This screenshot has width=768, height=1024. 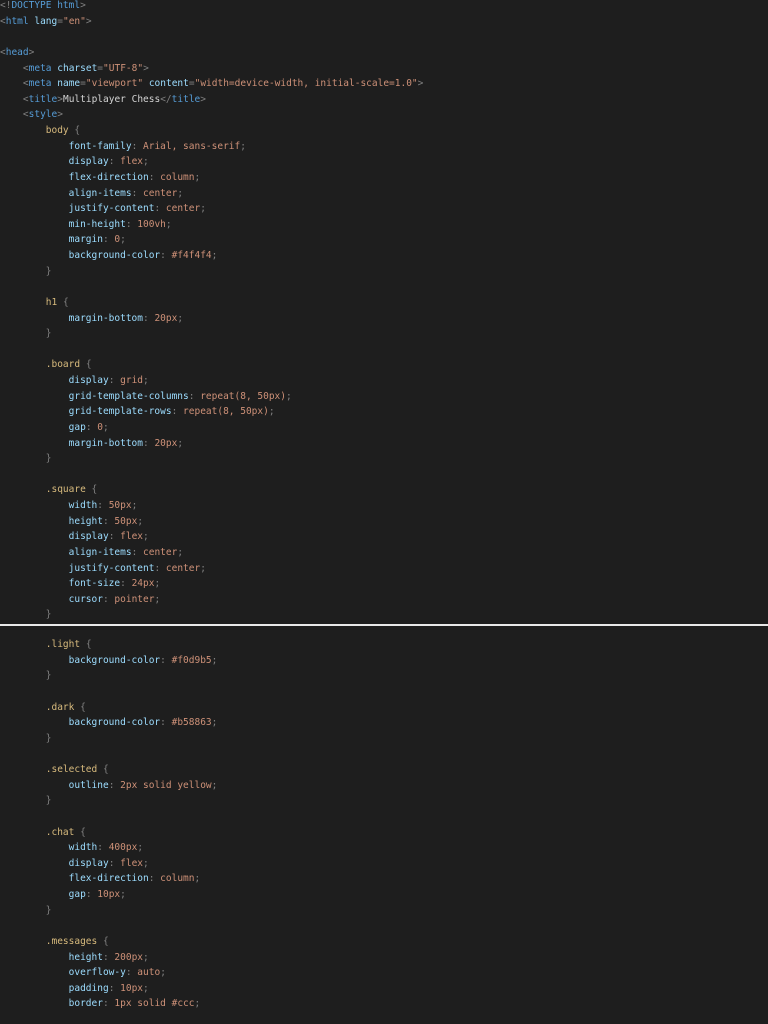 I want to click on code-line: height: 200px;, so click(x=108, y=958).